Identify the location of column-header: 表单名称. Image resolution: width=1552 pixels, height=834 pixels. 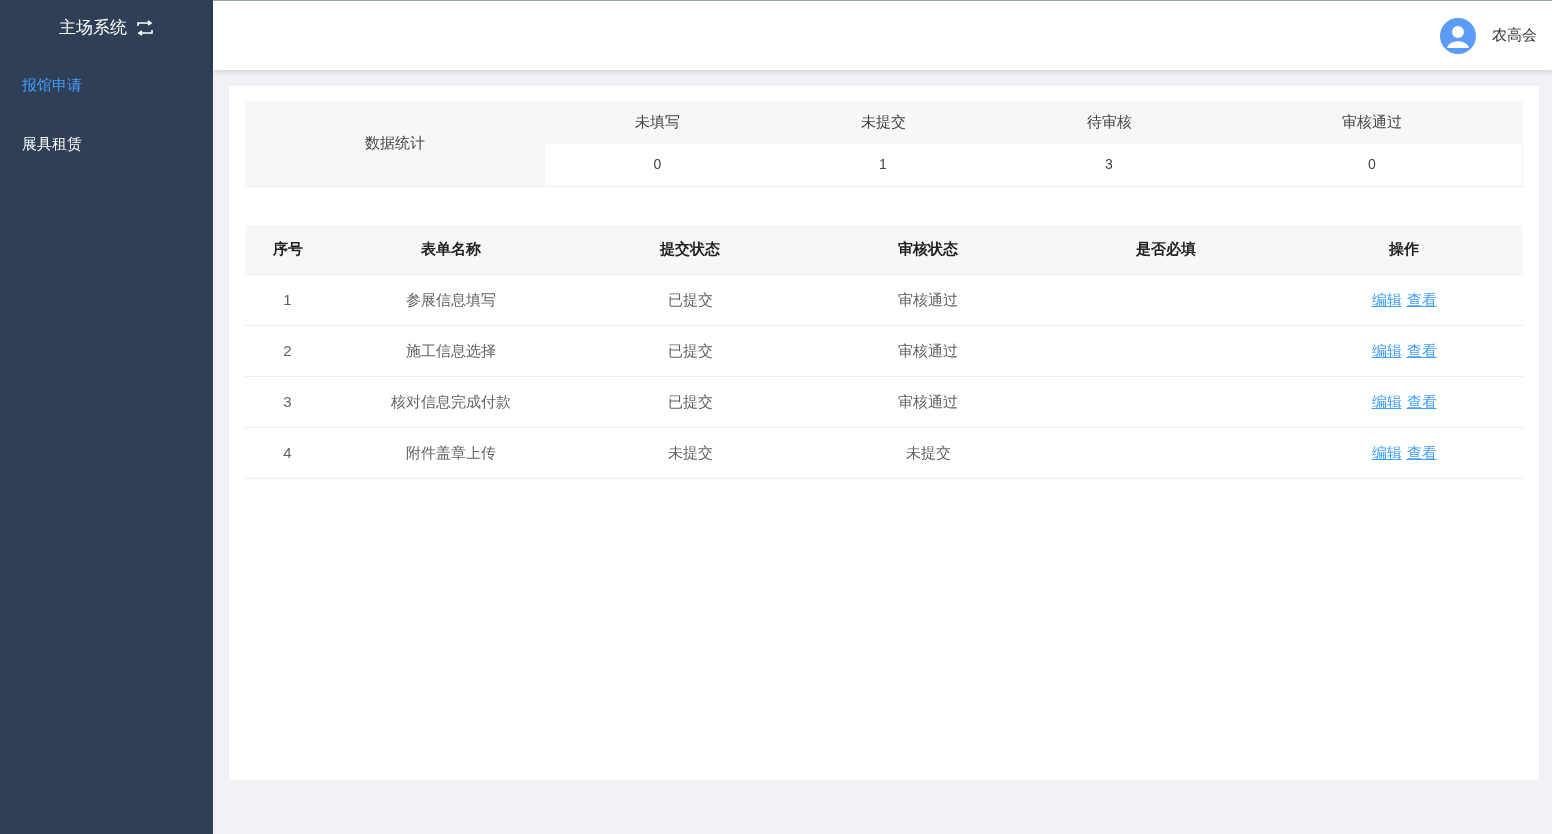
(450, 249).